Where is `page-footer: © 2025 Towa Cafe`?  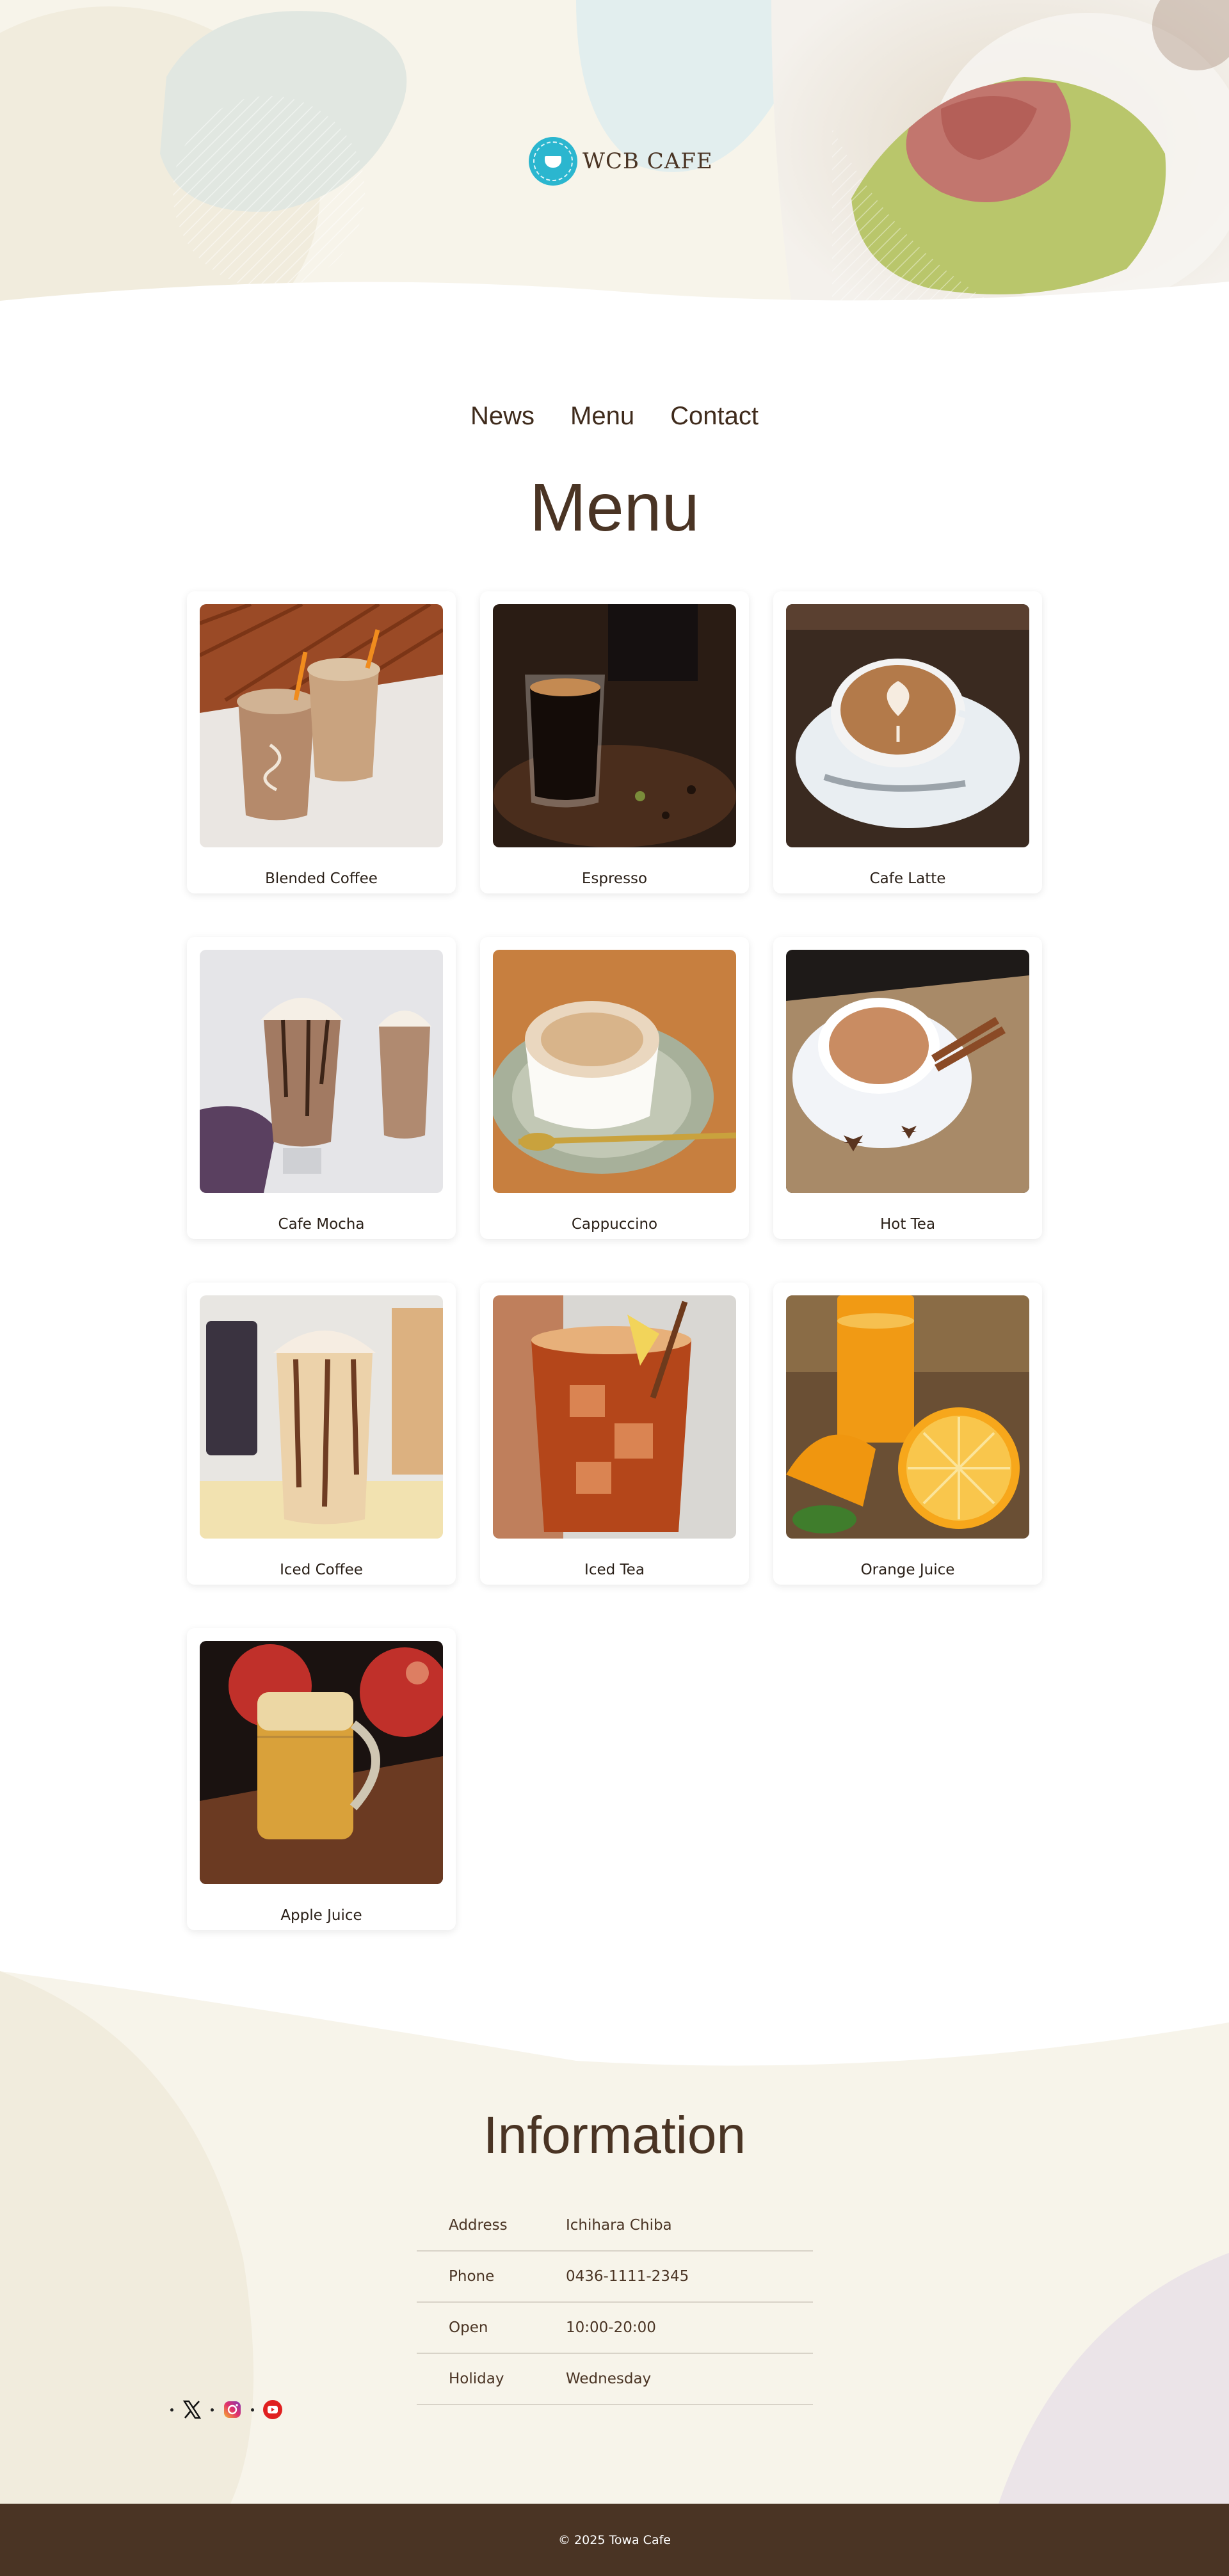 page-footer: © 2025 Towa Cafe is located at coordinates (614, 2540).